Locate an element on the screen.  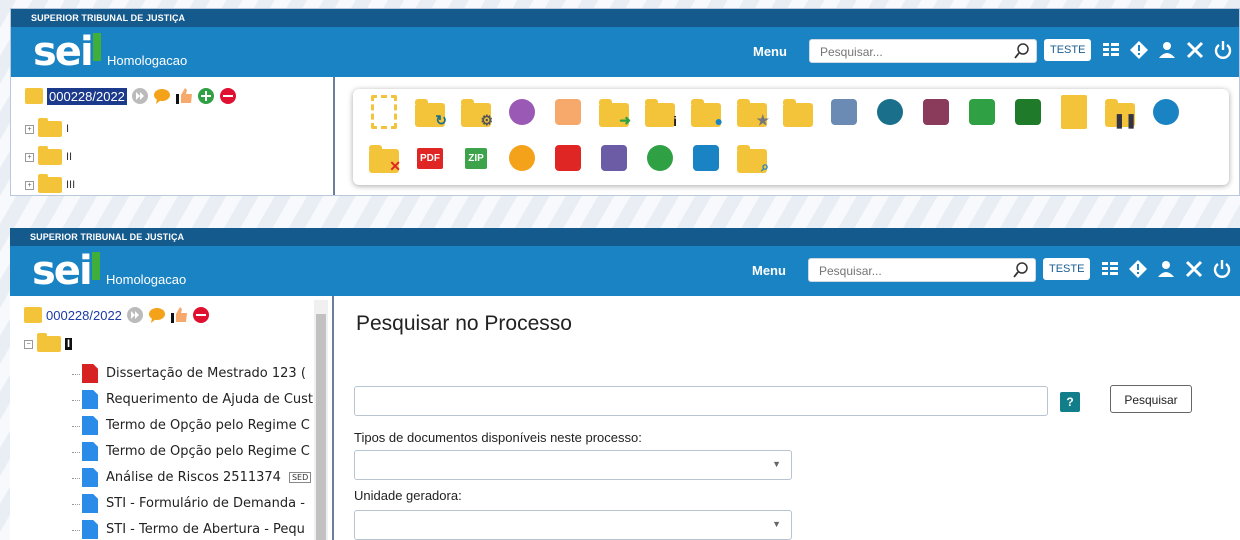
tree-scrollbar is located at coordinates (321, 420).